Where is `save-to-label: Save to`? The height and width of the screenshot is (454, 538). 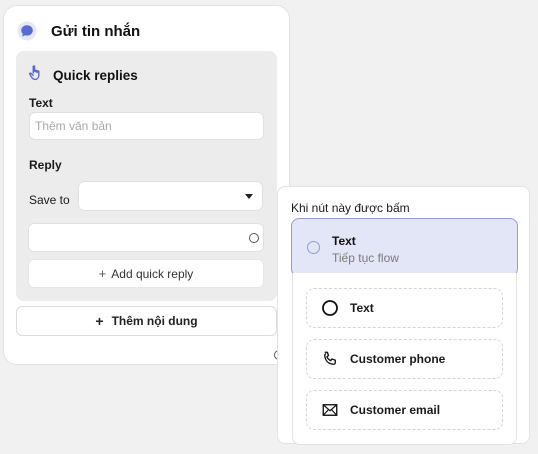 save-to-label: Save to is located at coordinates (49, 200).